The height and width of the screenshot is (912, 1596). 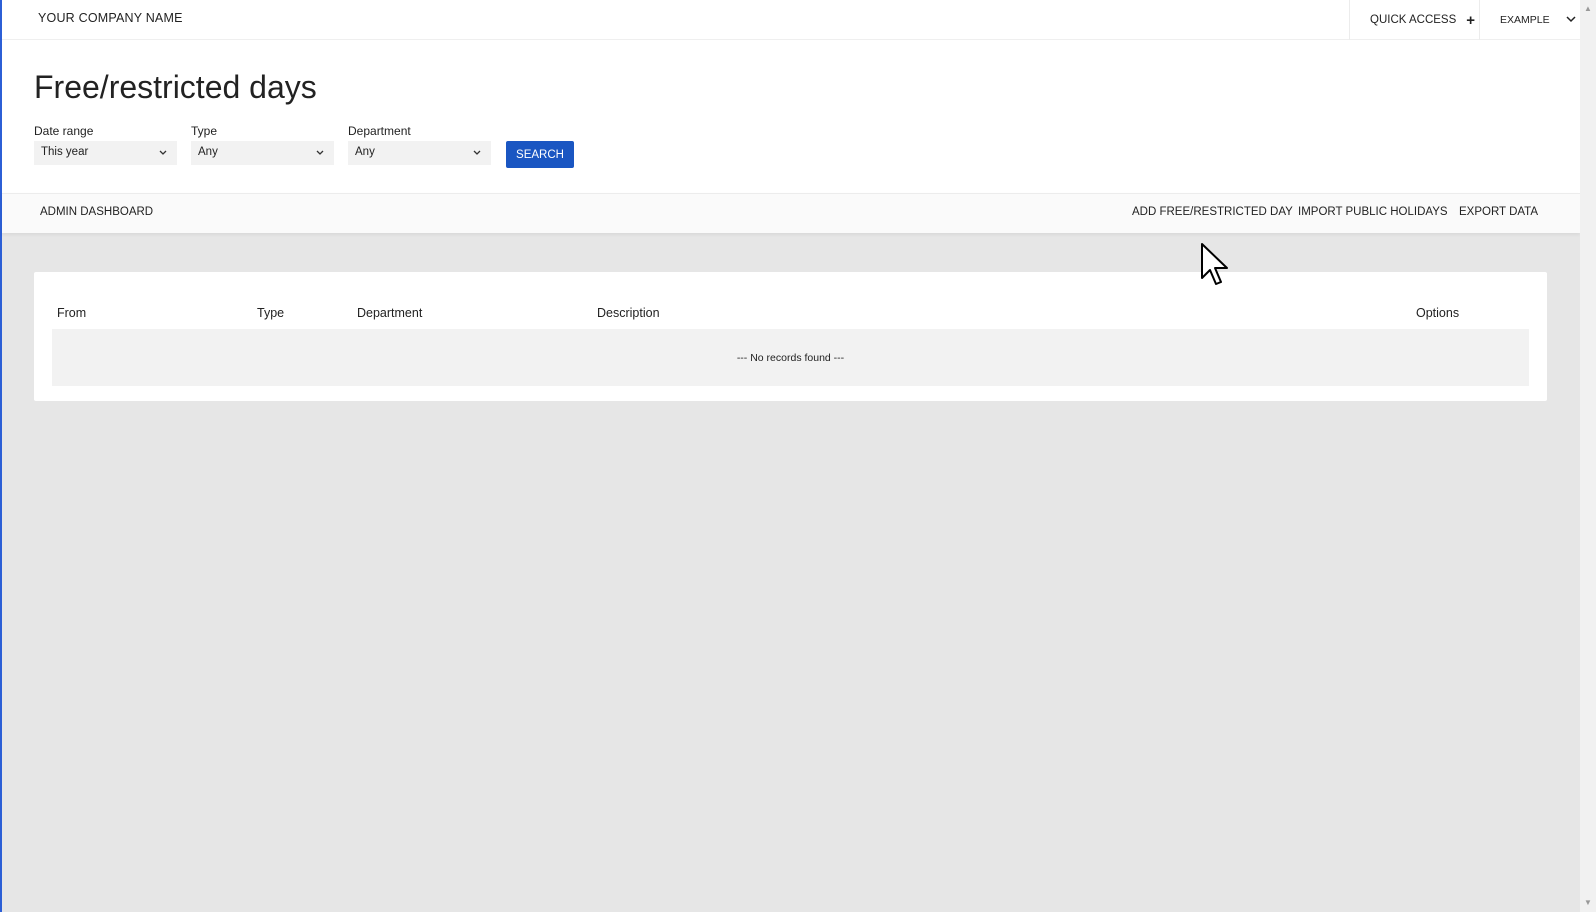 I want to click on quick-access-label: QUICK ACCESS, so click(x=1413, y=20).